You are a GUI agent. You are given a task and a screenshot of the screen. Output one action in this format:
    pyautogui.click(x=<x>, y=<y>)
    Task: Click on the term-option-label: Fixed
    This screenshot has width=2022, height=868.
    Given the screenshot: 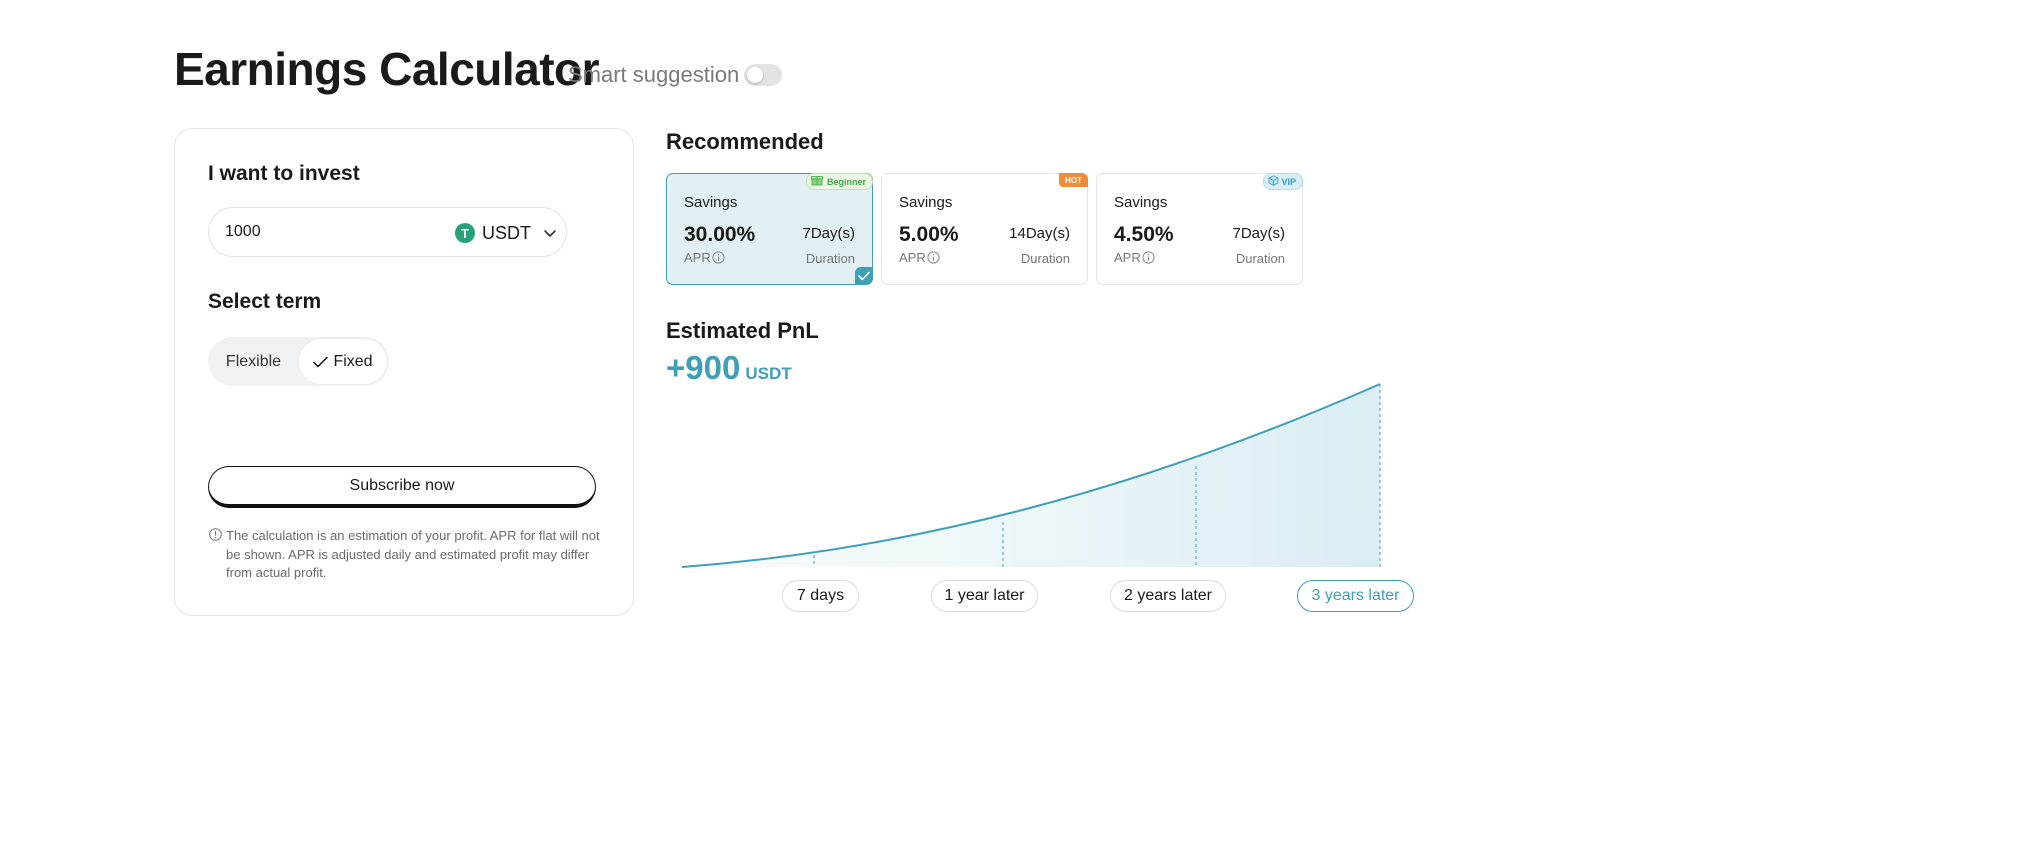 What is the action you would take?
    pyautogui.click(x=353, y=361)
    